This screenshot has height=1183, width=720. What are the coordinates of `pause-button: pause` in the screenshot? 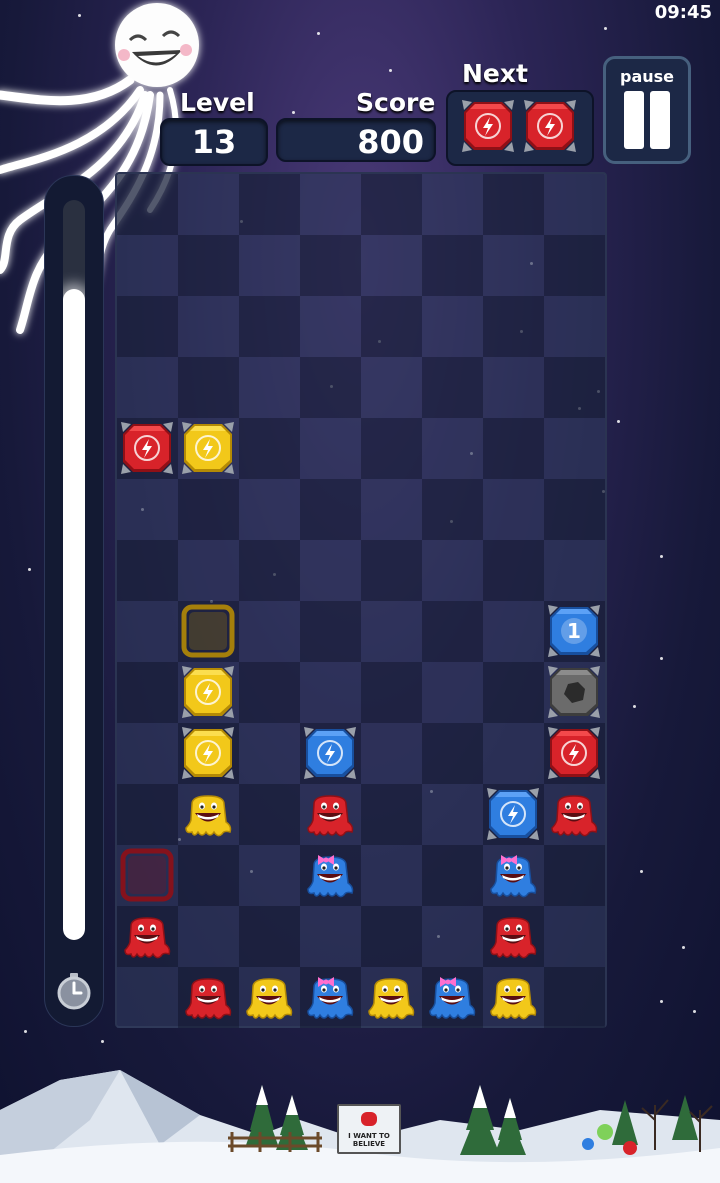 It's located at (647, 110).